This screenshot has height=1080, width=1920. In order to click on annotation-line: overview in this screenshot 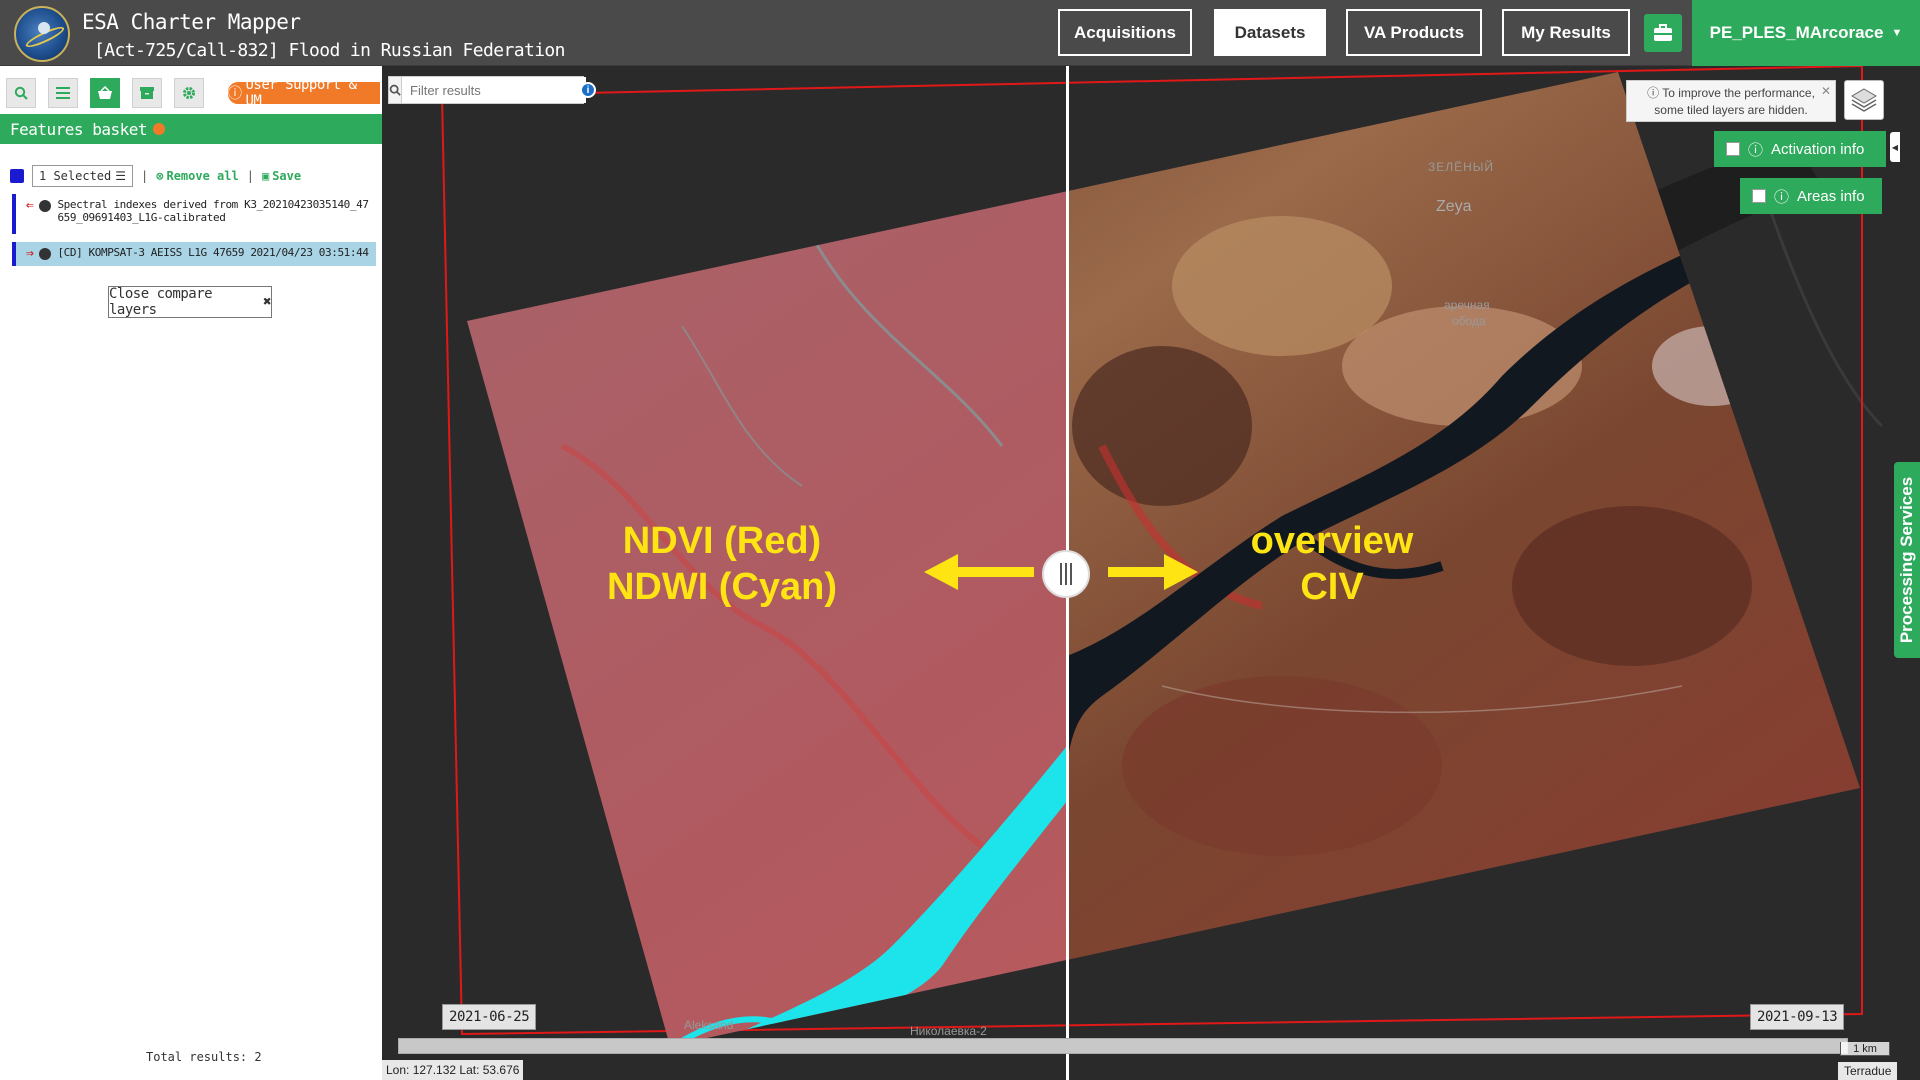, I will do `click(1332, 541)`.